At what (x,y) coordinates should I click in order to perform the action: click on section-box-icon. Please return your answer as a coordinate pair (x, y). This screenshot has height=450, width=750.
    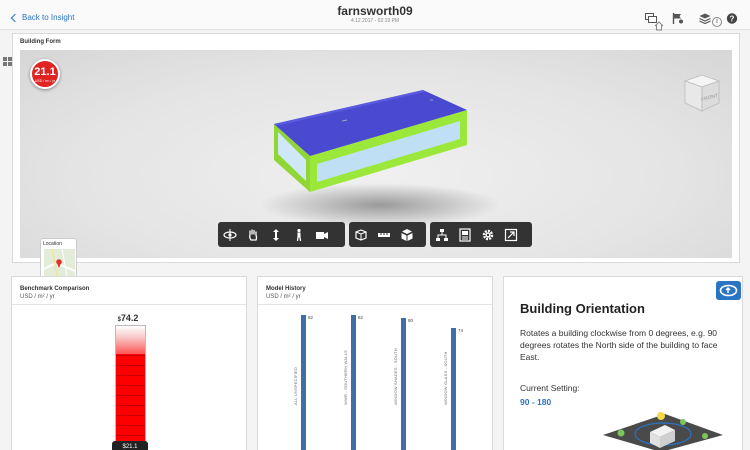
    Looking at the image, I should click on (361, 235).